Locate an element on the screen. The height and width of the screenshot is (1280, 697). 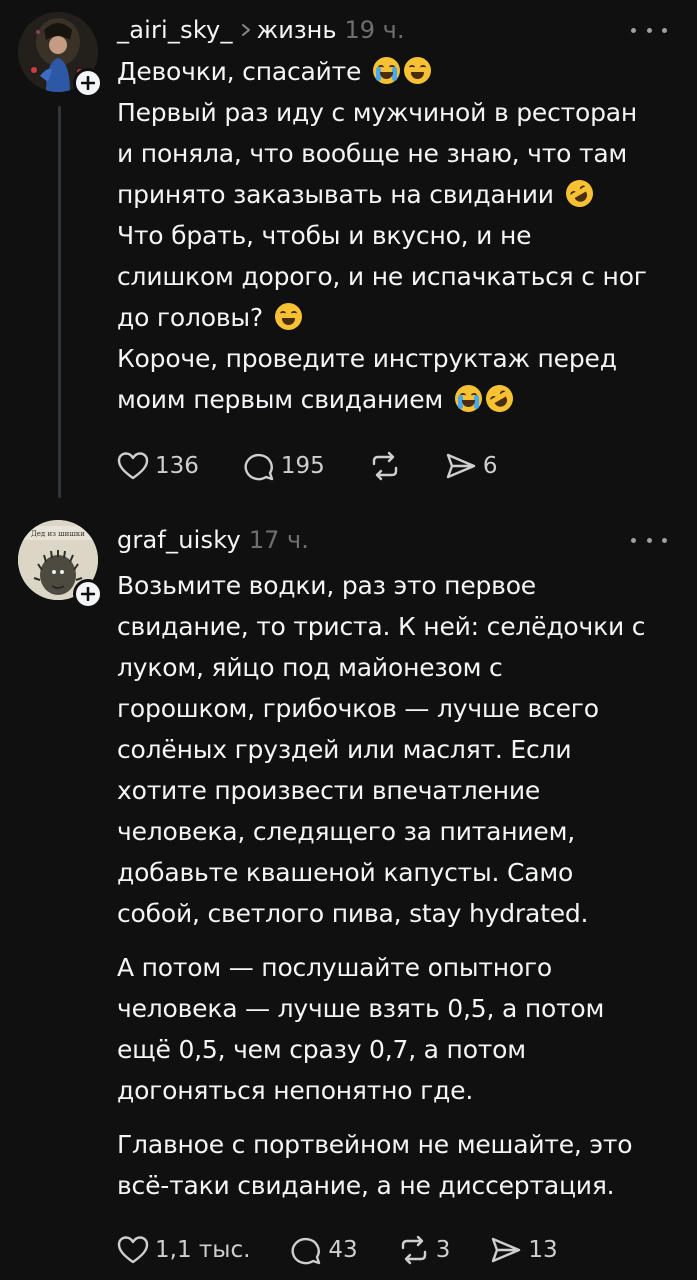
post-header: _airi_sky_ жизнь 19 ч. is located at coordinates (260, 30).